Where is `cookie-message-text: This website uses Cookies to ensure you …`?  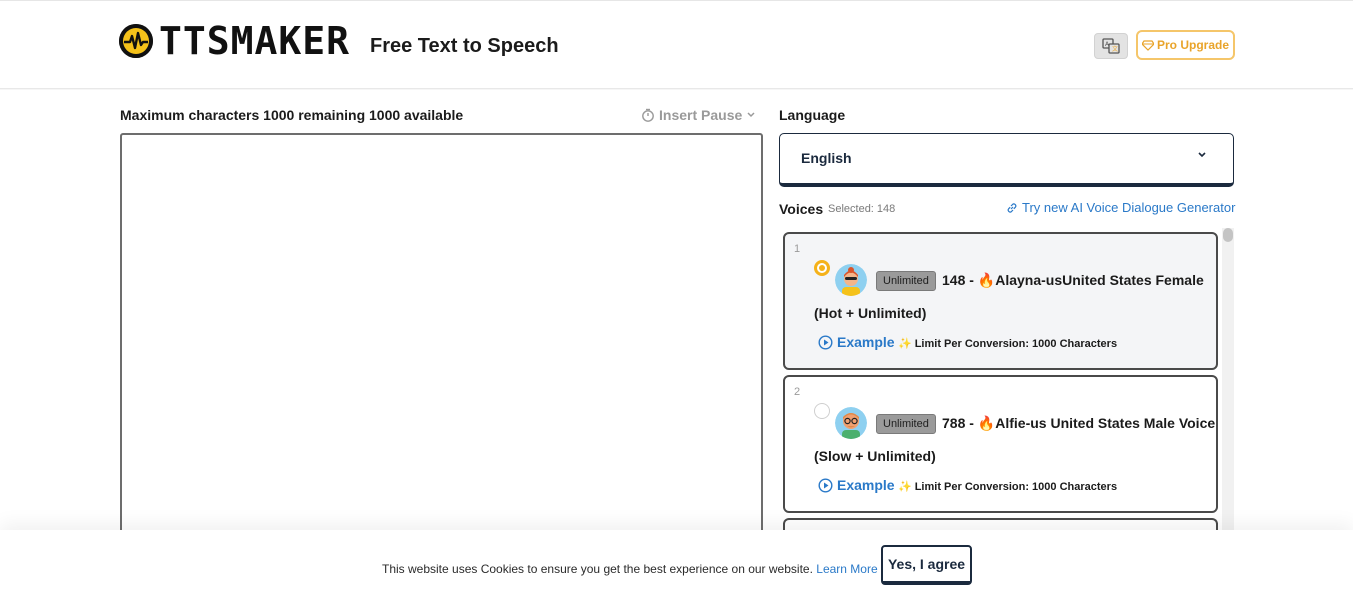
cookie-message-text: This website uses Cookies to ensure you … is located at coordinates (597, 569).